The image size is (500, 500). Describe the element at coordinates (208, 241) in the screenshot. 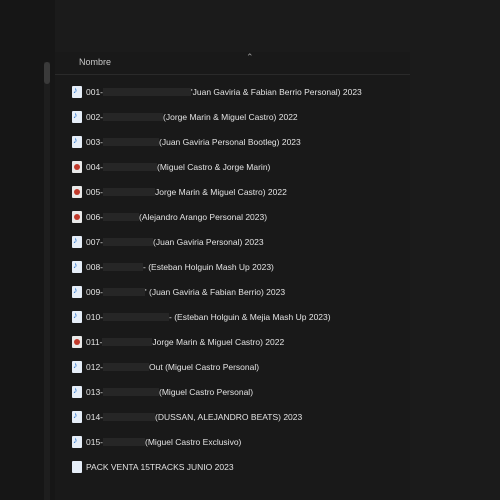

I see `file-name-suffix: (Juan Gaviria Personal) 2023` at that location.